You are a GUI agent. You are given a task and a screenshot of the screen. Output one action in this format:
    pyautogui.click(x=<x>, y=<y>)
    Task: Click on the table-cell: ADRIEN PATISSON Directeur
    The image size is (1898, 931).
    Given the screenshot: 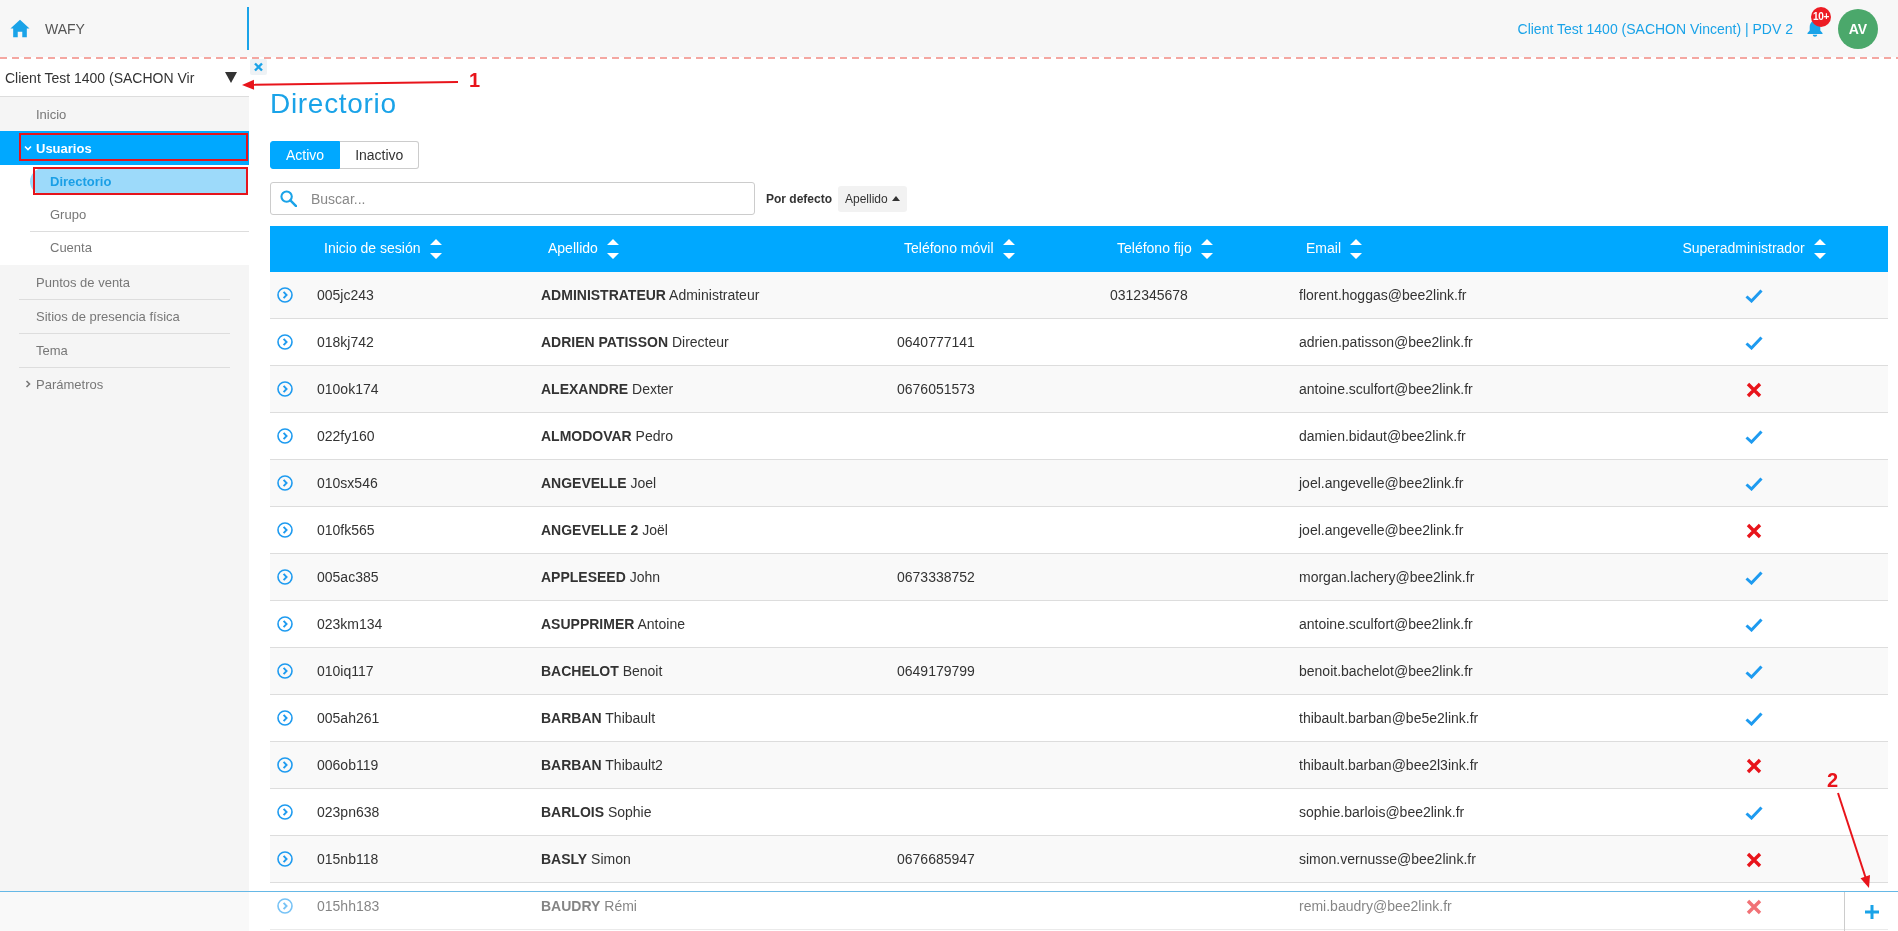 What is the action you would take?
    pyautogui.click(x=712, y=342)
    